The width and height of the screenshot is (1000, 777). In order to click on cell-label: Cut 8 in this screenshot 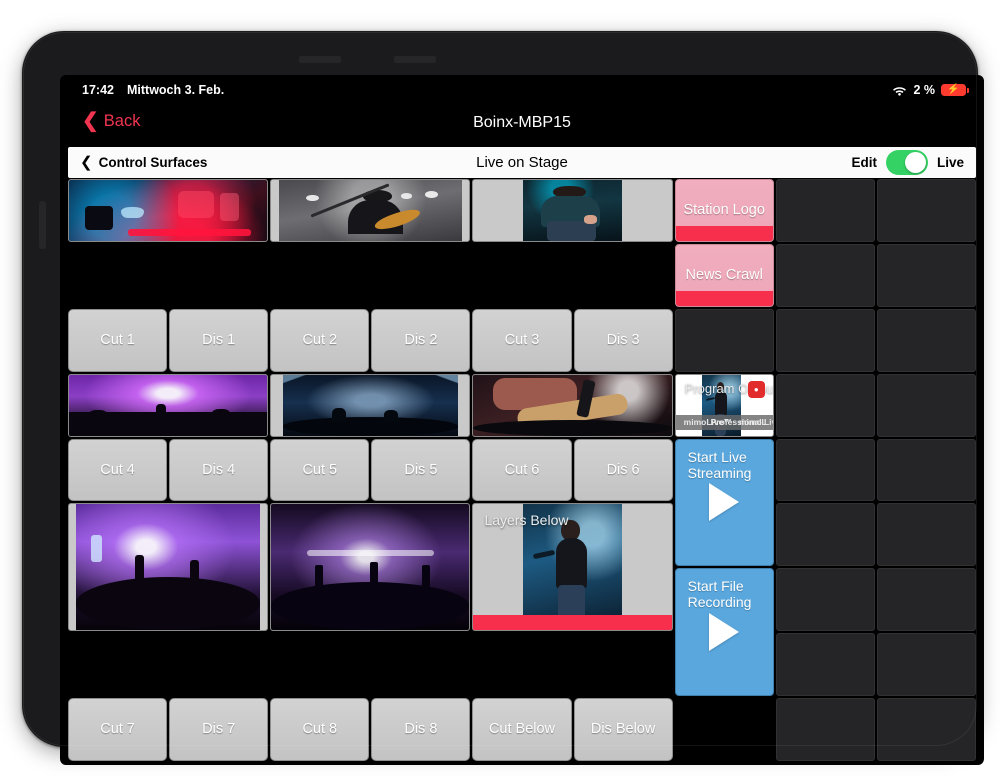, I will do `click(320, 729)`.